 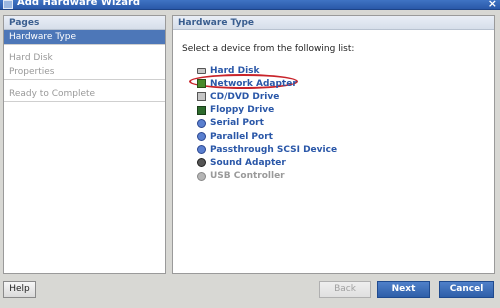 What do you see at coordinates (201, 70) in the screenshot?
I see `hard-disk-icon` at bounding box center [201, 70].